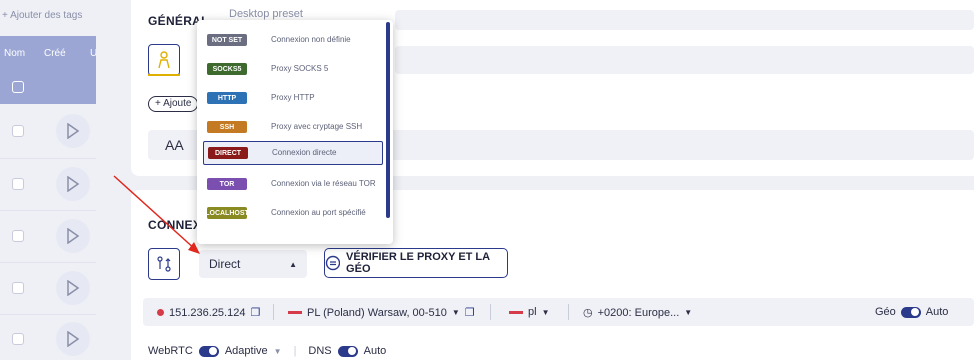  What do you see at coordinates (227, 184) in the screenshot?
I see `proxy-badge: TOR` at bounding box center [227, 184].